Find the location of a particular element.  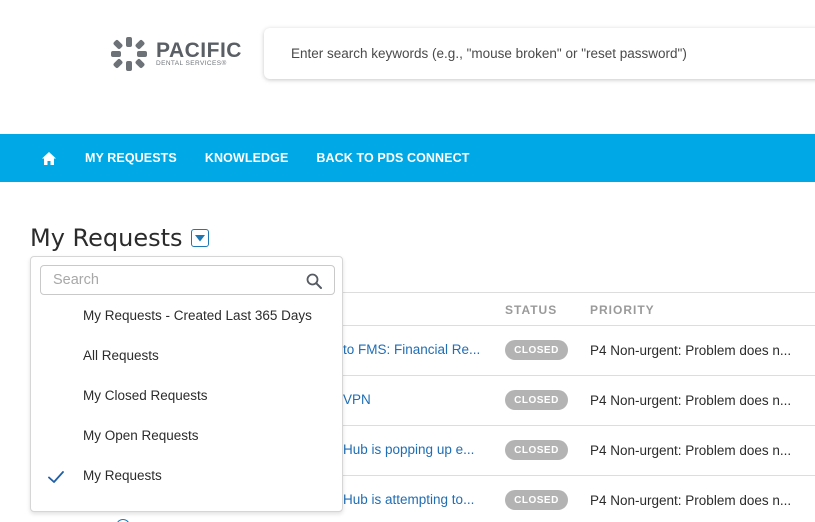

dropdown-item-label: My Requests is located at coordinates (122, 475).